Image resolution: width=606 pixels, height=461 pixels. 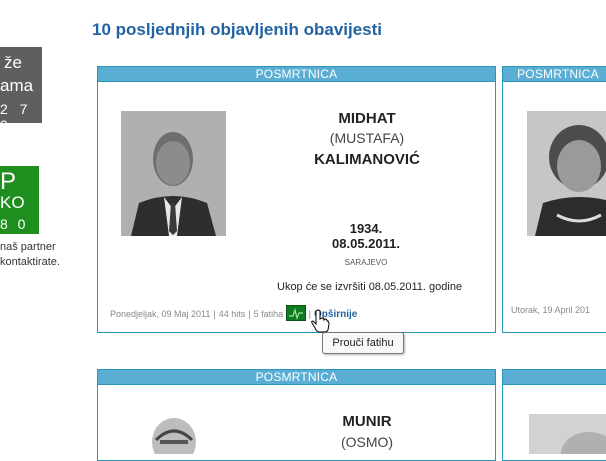 I want to click on obituary-card: POSMRTNICA MUNIR (OSMO), so click(x=296, y=415).